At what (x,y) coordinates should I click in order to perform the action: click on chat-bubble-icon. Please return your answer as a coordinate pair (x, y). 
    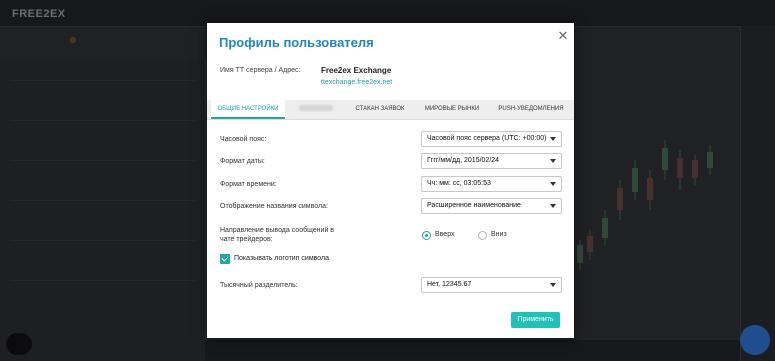
    Looking at the image, I should click on (755, 340).